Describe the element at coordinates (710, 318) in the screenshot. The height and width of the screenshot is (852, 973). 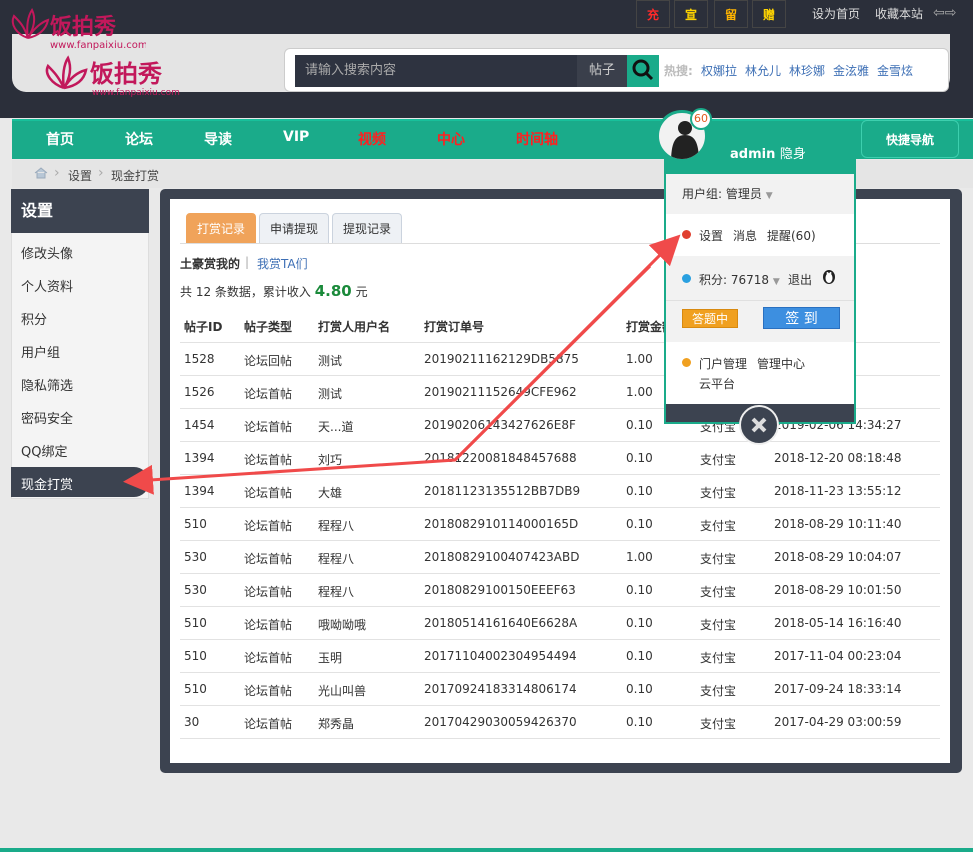
I see `answer-button: 答题中` at that location.